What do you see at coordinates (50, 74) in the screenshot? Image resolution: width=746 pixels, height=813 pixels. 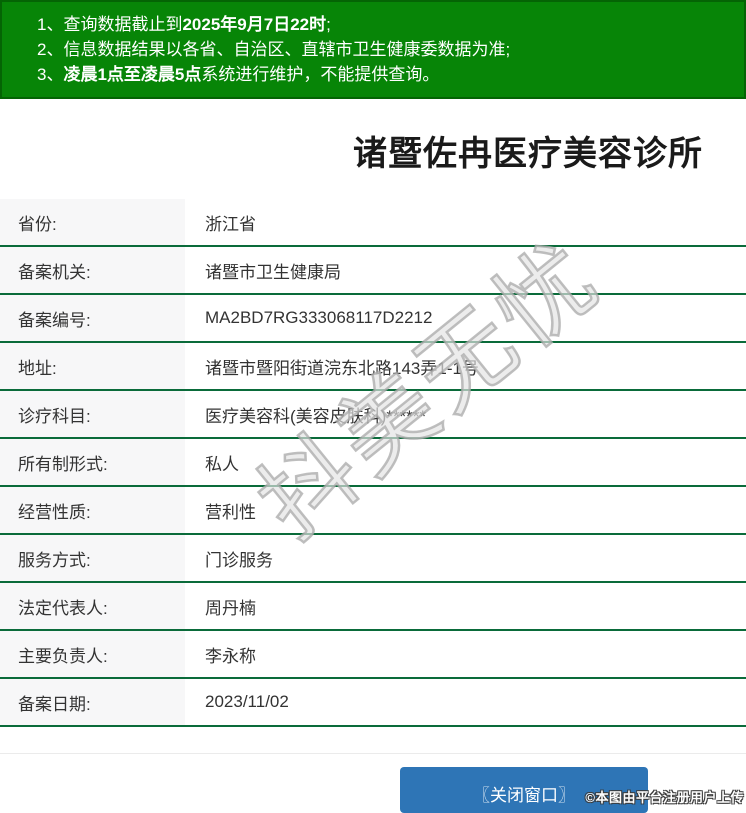 I see `notice-text: 3、` at bounding box center [50, 74].